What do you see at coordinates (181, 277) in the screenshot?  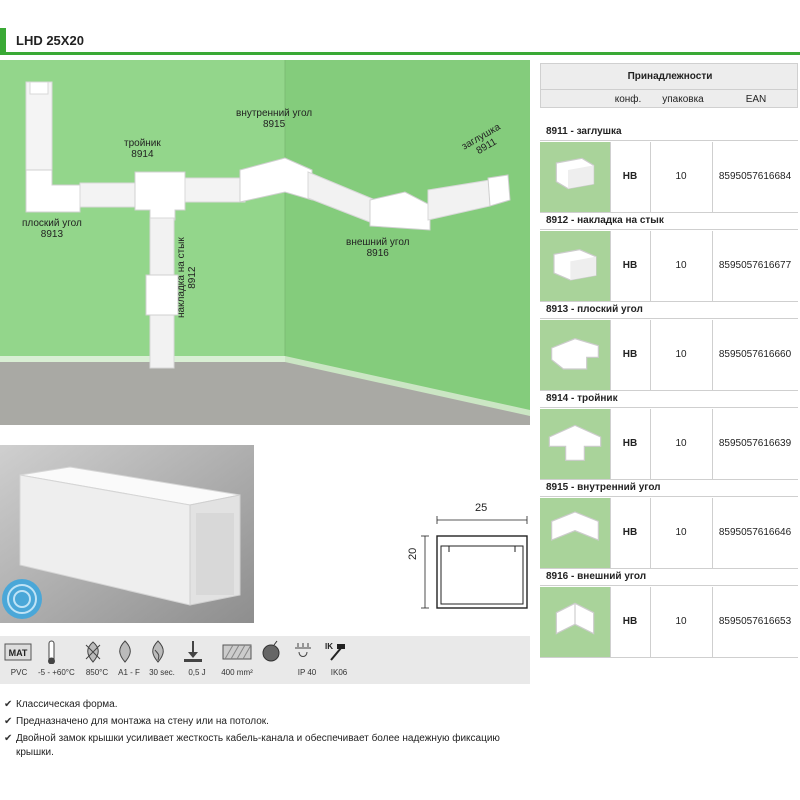 I see `label-joint-name: накладка на стык` at bounding box center [181, 277].